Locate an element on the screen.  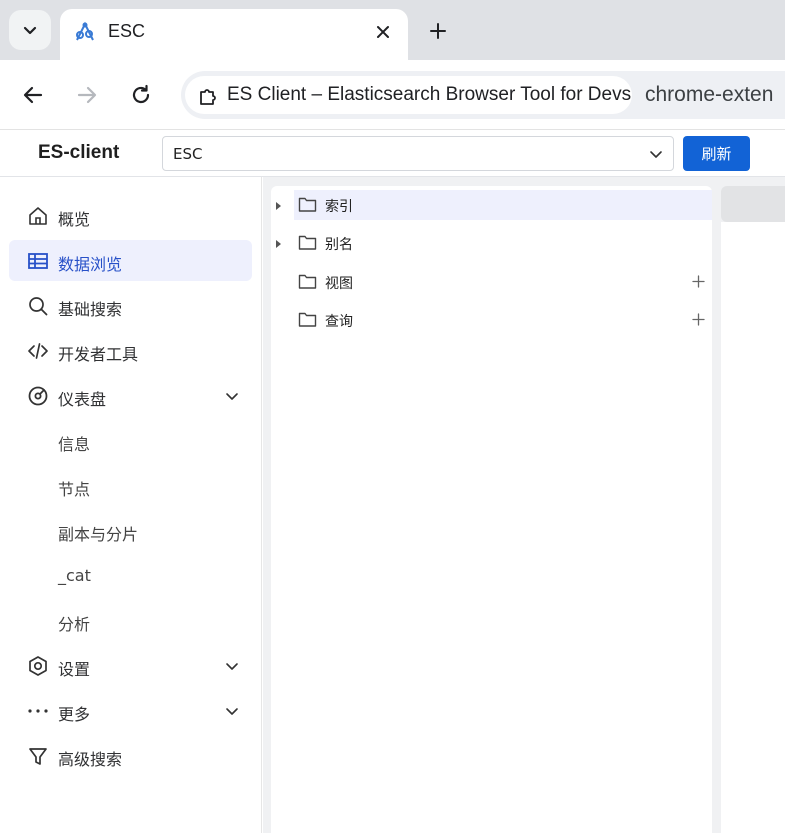
sidebar-item-label: 概览 is located at coordinates (74, 219).